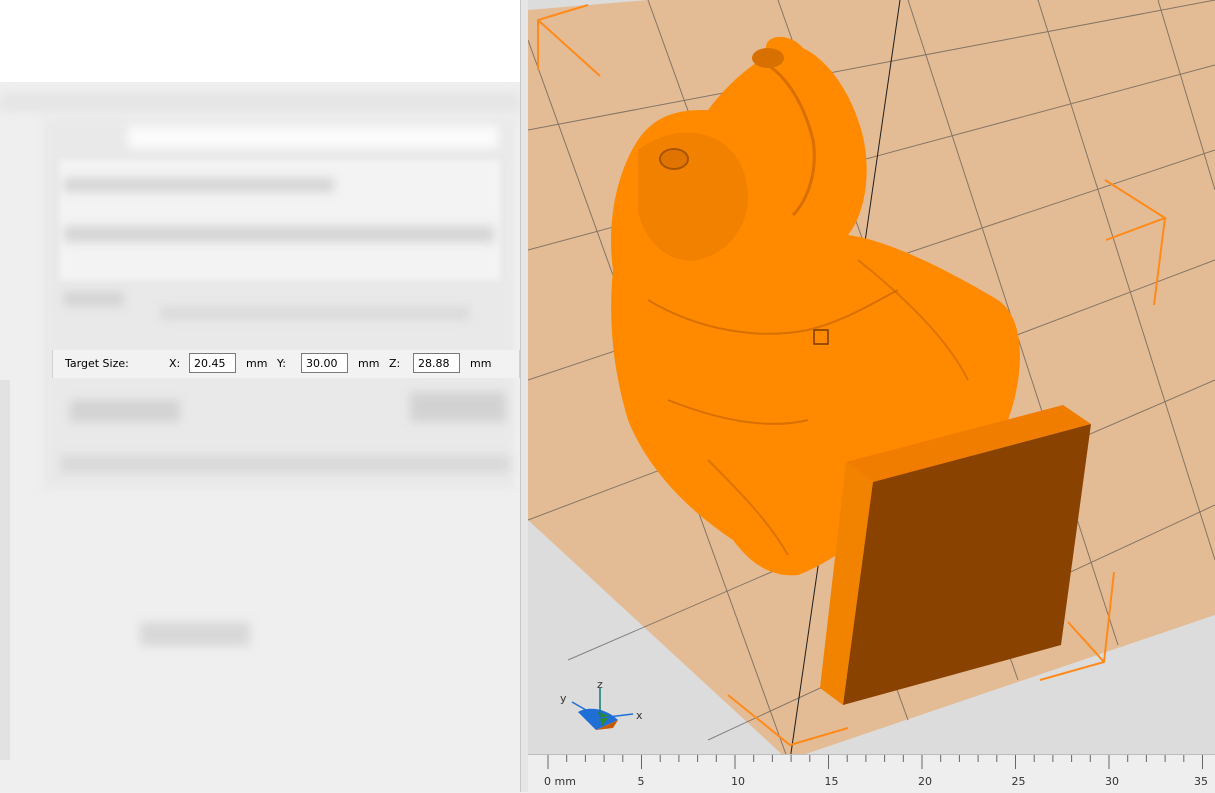  Describe the element at coordinates (369, 363) in the screenshot. I see `y-unit-label: mm` at that location.